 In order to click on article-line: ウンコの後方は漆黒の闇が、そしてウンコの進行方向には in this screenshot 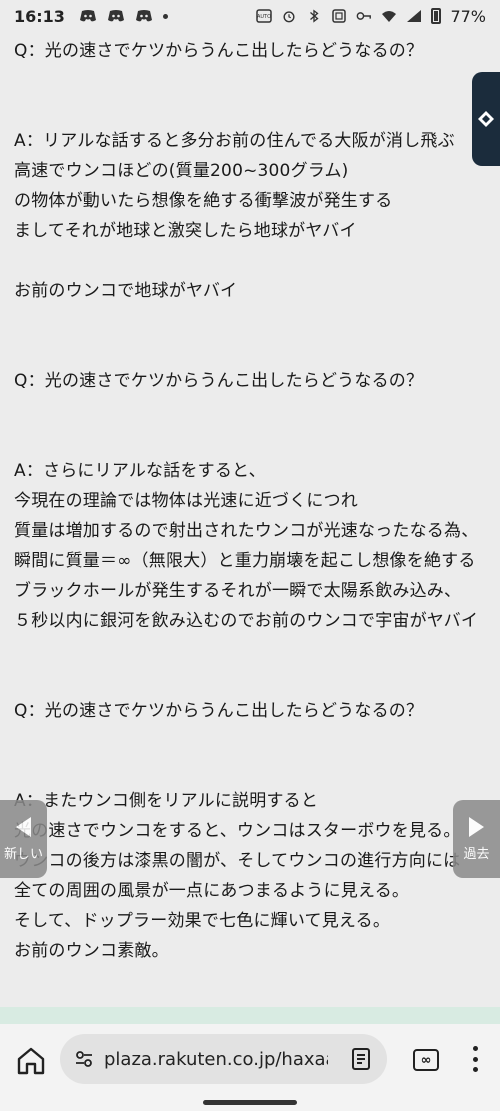, I will do `click(237, 861)`.